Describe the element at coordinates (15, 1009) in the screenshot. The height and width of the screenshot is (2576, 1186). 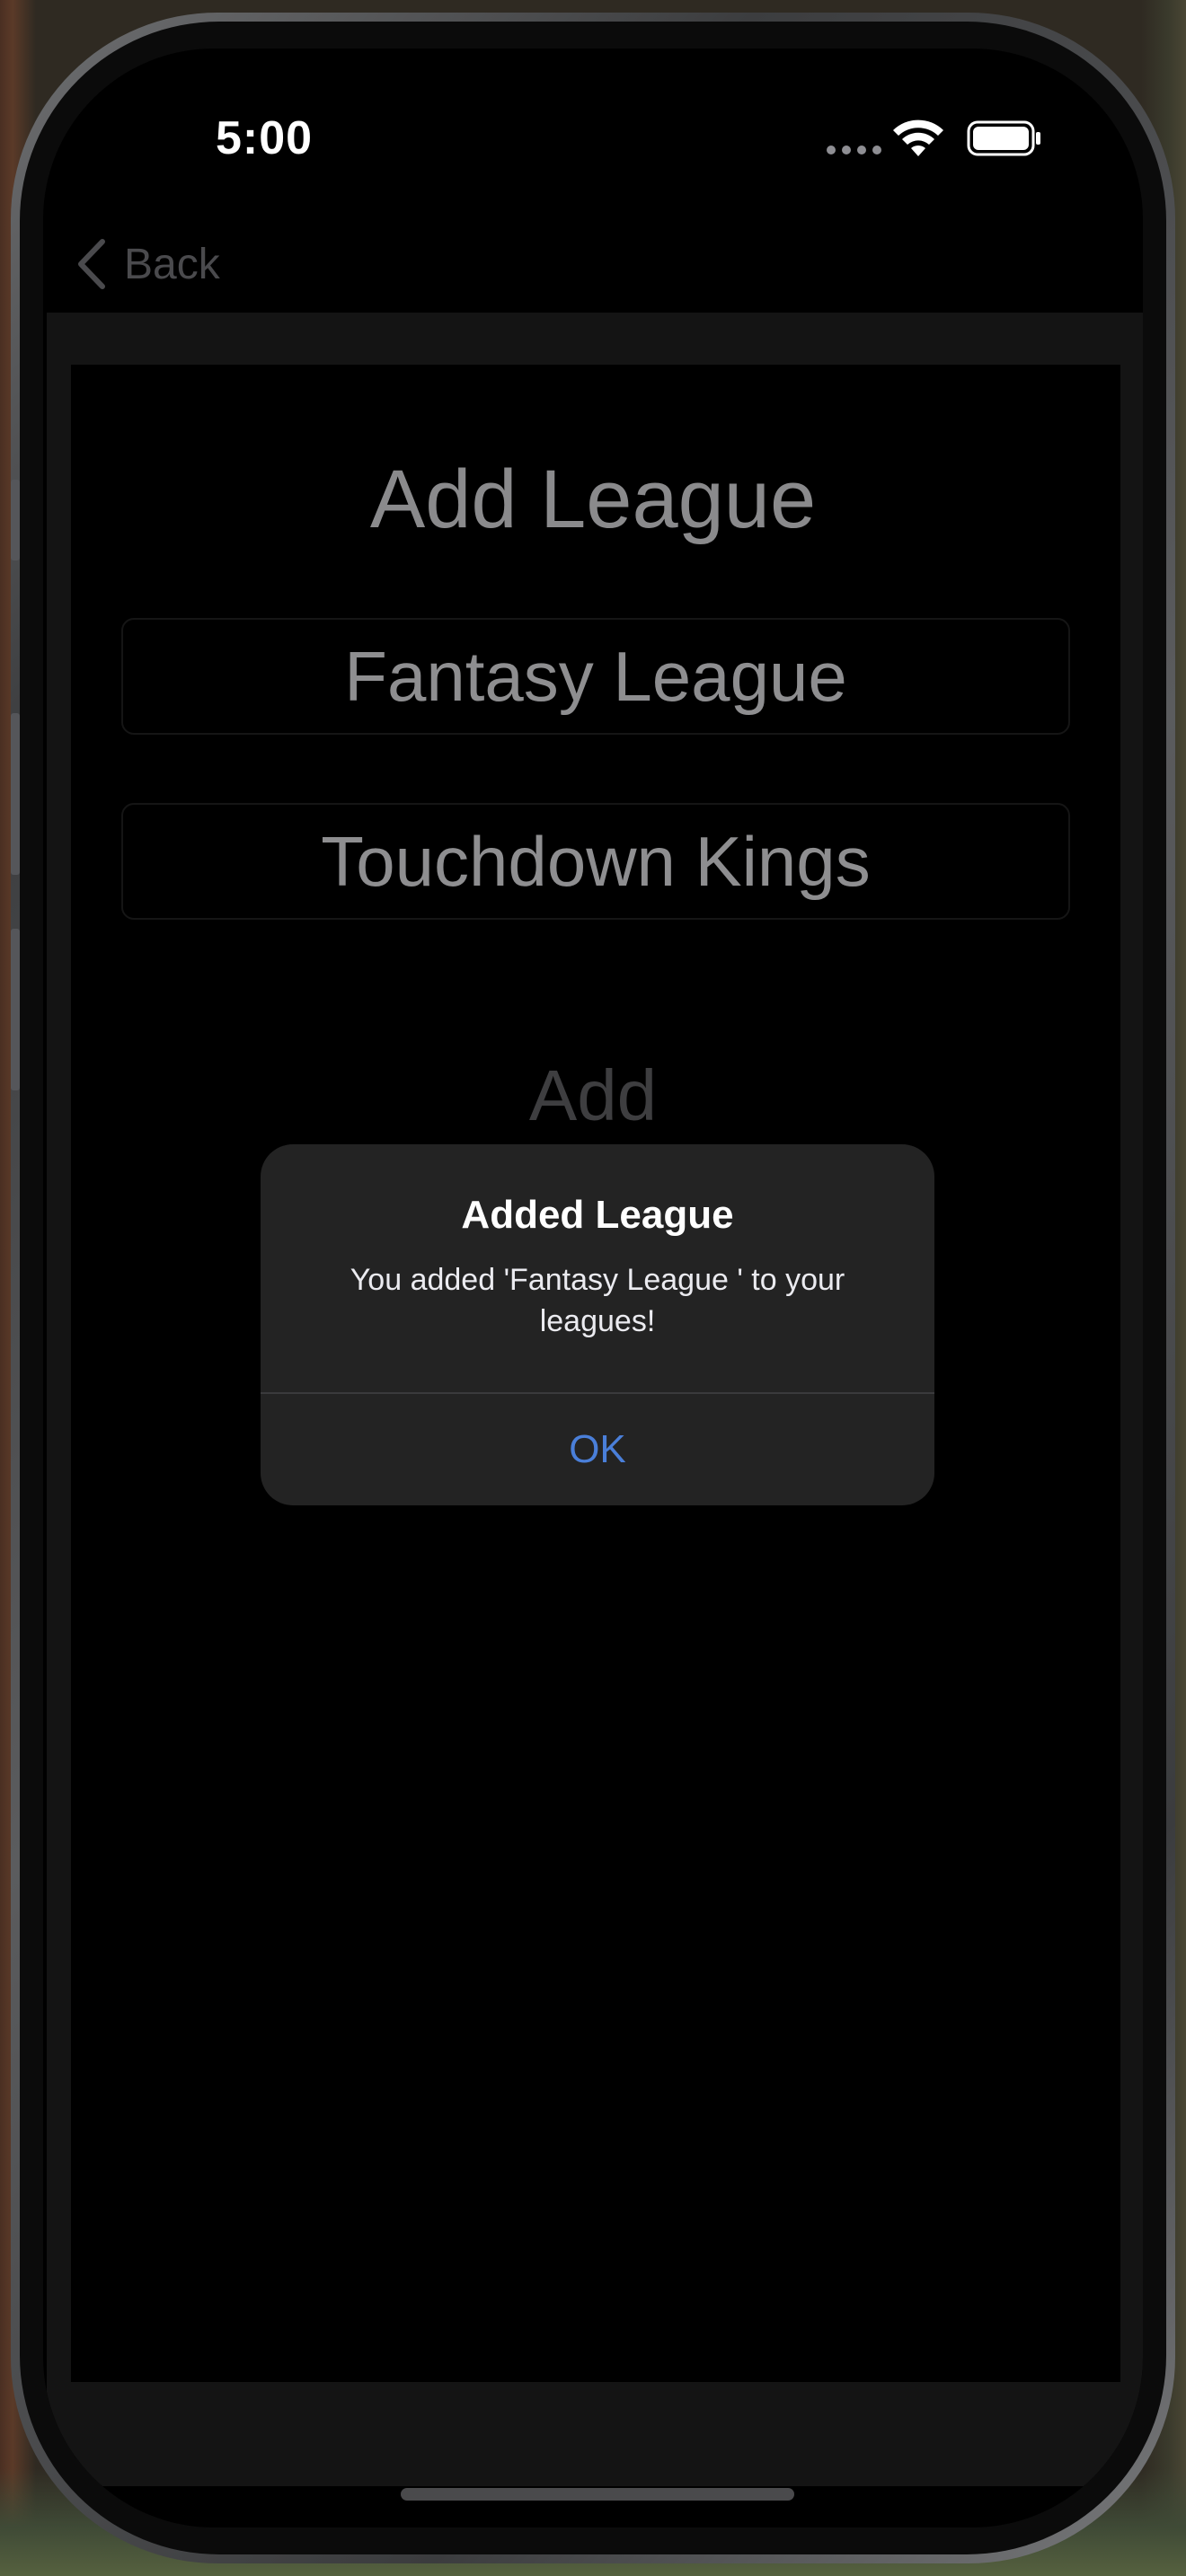
I see `volume-down-button` at that location.